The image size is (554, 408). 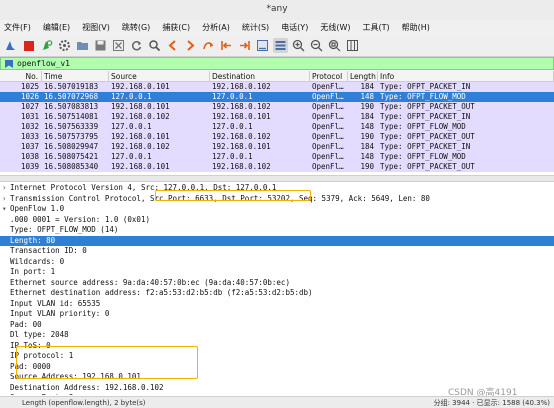 What do you see at coordinates (71, 156) in the screenshot?
I see `packet-cell-time: 16.508075421` at bounding box center [71, 156].